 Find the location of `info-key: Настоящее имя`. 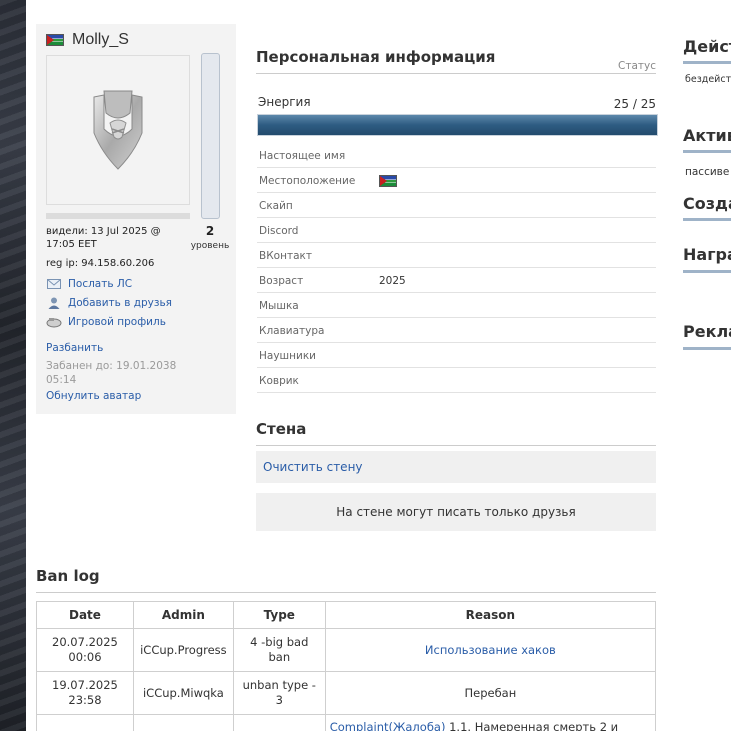

info-key: Настоящее имя is located at coordinates (302, 156).